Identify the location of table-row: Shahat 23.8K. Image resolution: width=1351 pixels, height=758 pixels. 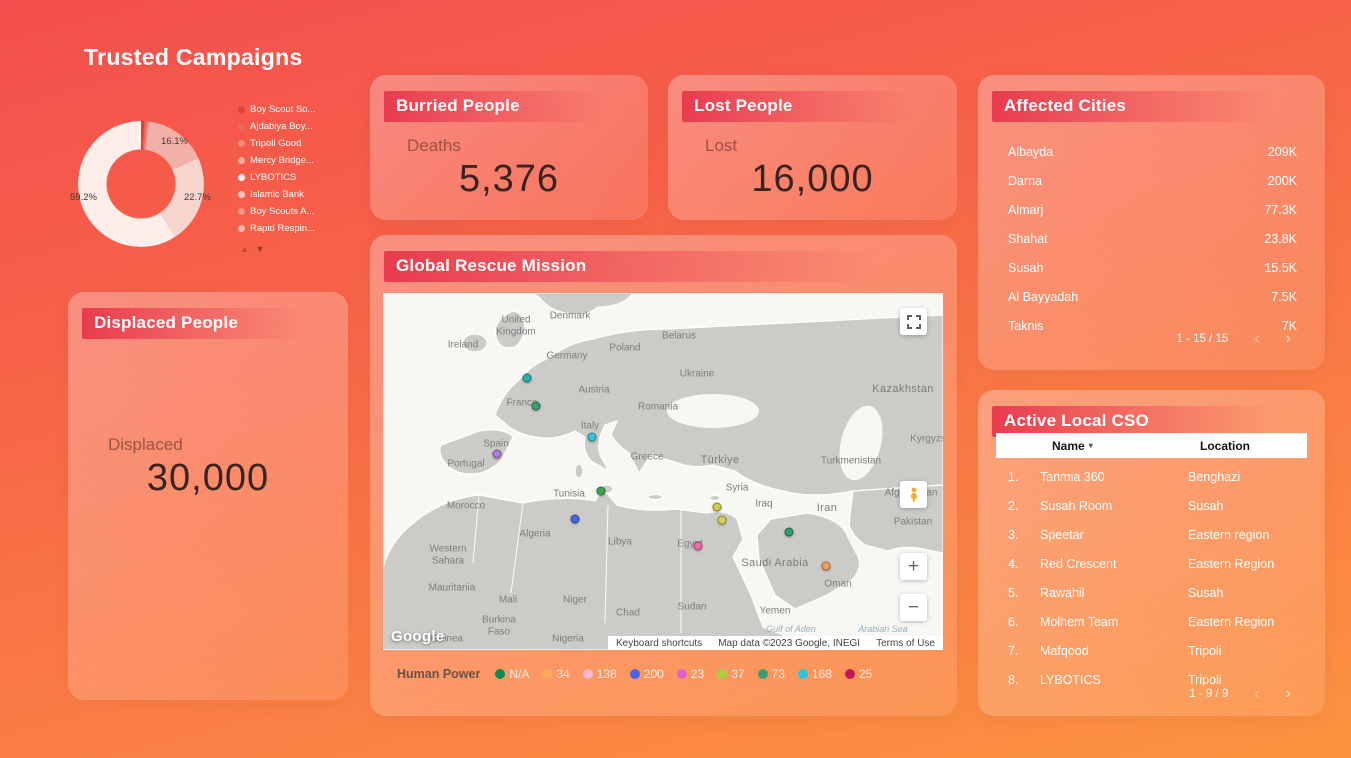
(1152, 238).